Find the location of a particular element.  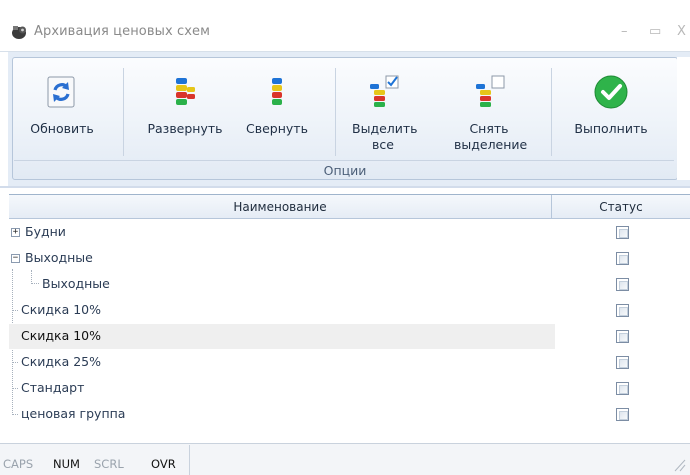

column-header-name: Наименование is located at coordinates (280, 207).